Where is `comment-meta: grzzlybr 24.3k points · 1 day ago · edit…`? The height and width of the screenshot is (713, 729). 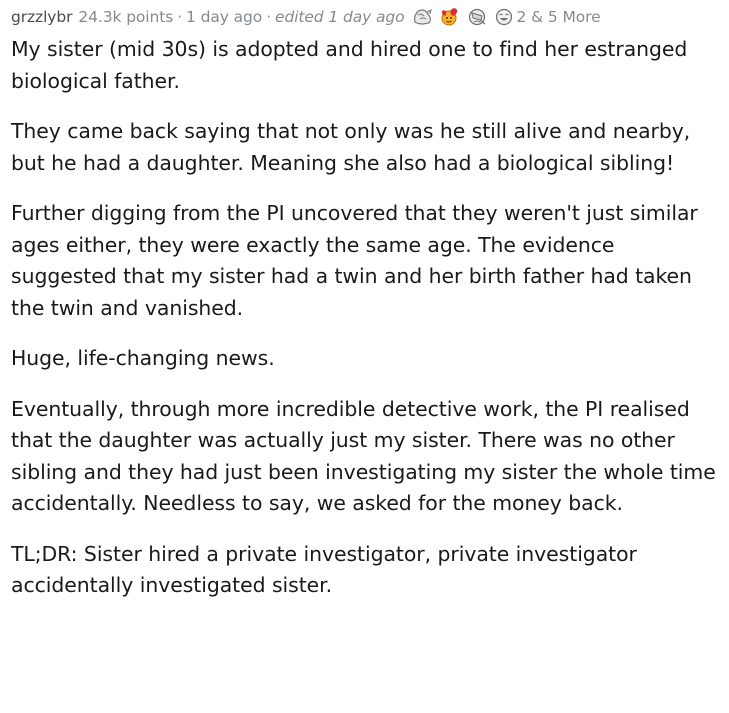 comment-meta: grzzlybr 24.3k points · 1 day ago · edit… is located at coordinates (367, 17).